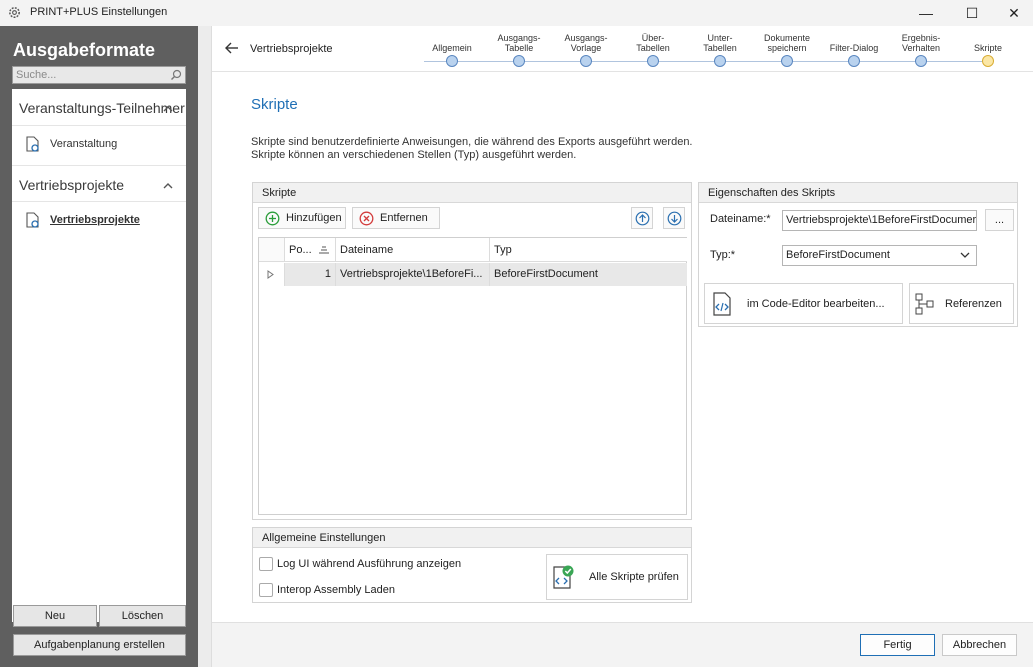 The width and height of the screenshot is (1033, 667). What do you see at coordinates (369, 564) in the screenshot?
I see `log-ui-label: Log UI während Ausführung anzeigen` at bounding box center [369, 564].